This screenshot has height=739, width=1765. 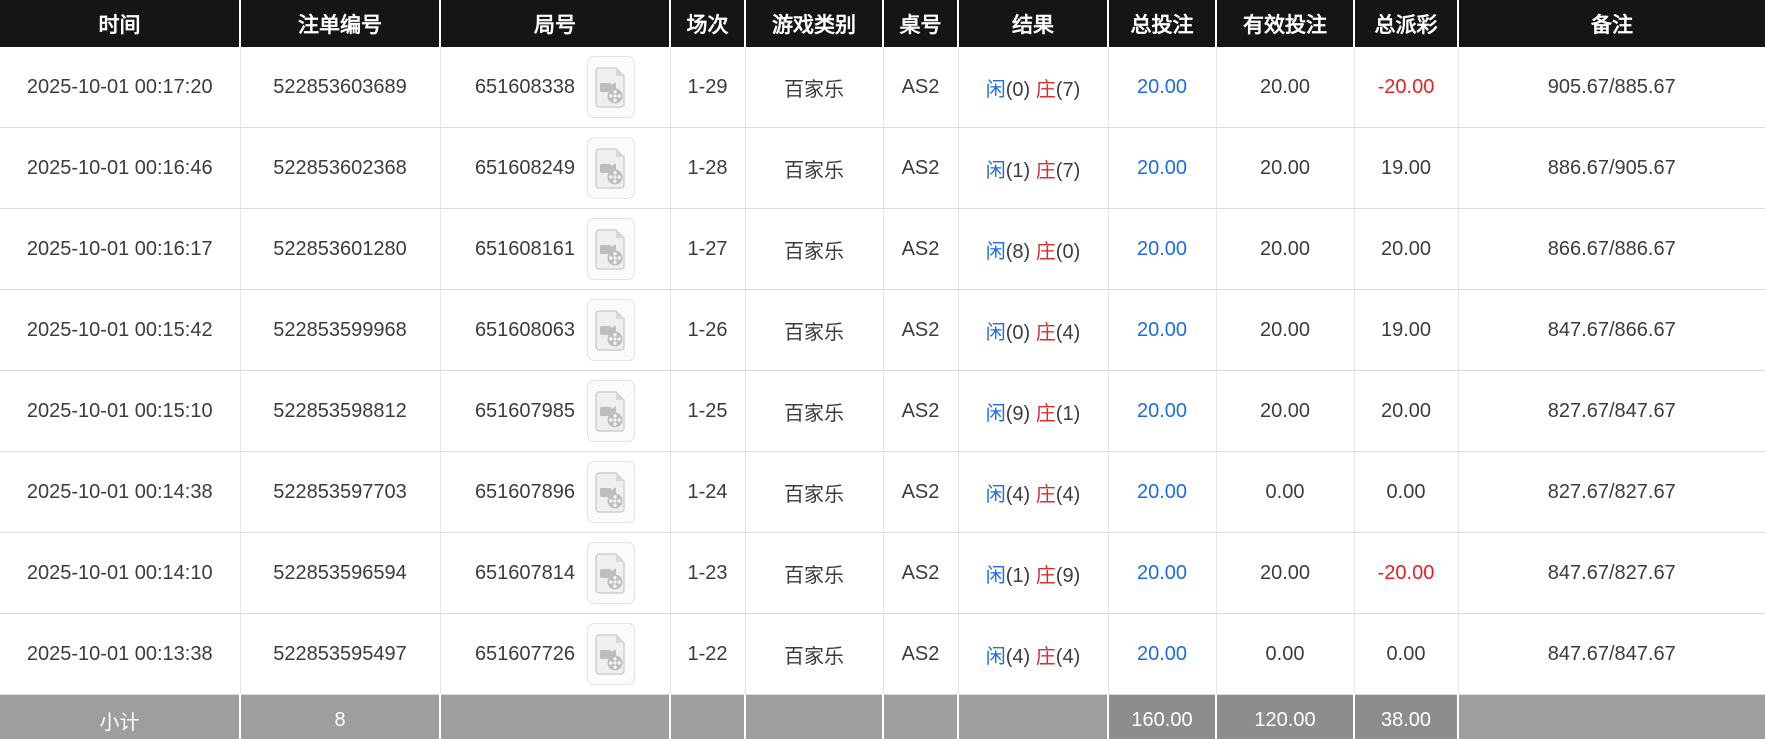 What do you see at coordinates (339, 411) in the screenshot?
I see `bet-no-cell: 522853598812` at bounding box center [339, 411].